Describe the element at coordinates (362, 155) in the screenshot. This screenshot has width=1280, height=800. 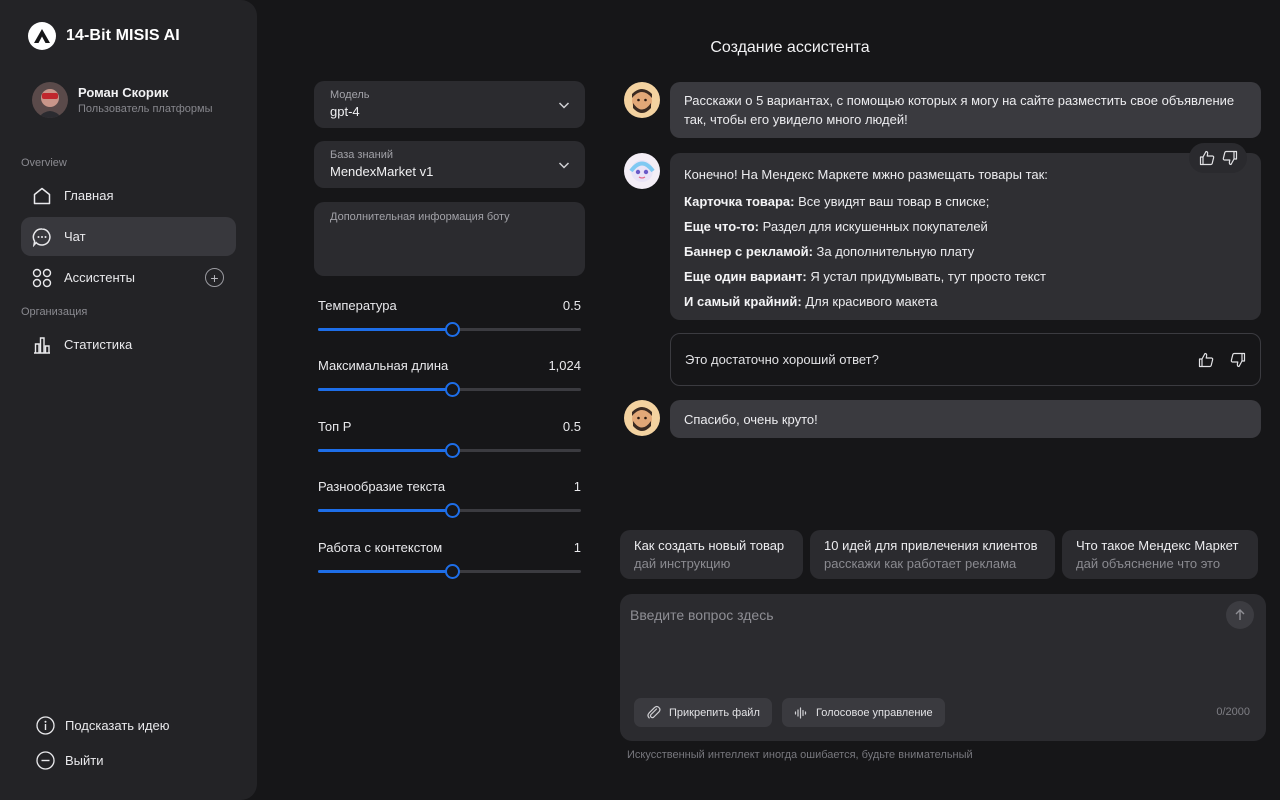
I see `knowledge-label: База знаний` at that location.